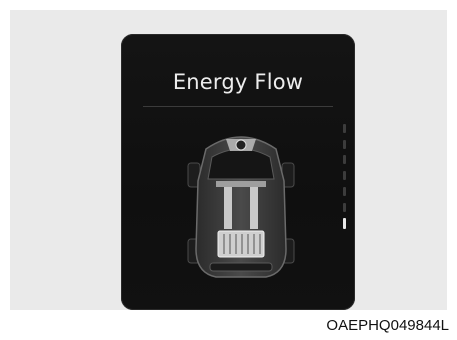 The height and width of the screenshot is (340, 457). I want to click on figure-code: OAEPHQ049844L, so click(387, 325).